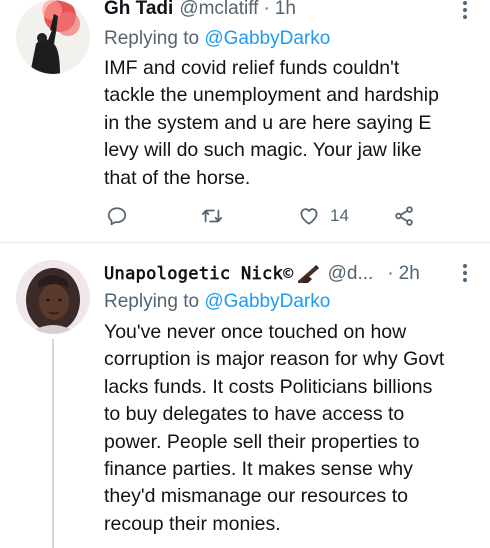 The image size is (490, 548). Describe the element at coordinates (252, 68) in the screenshot. I see `tweet-text-line: IMF and covid relief funds couldn't` at that location.